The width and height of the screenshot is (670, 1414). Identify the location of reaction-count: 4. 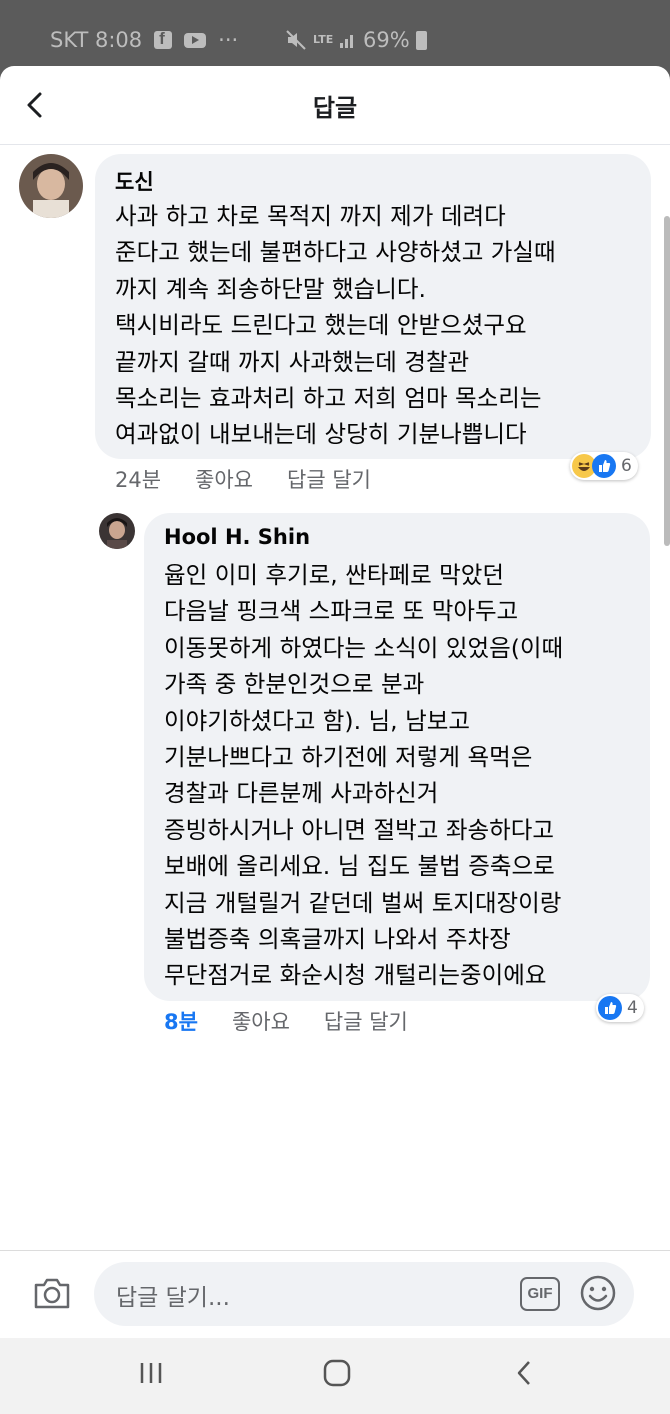
(632, 1008).